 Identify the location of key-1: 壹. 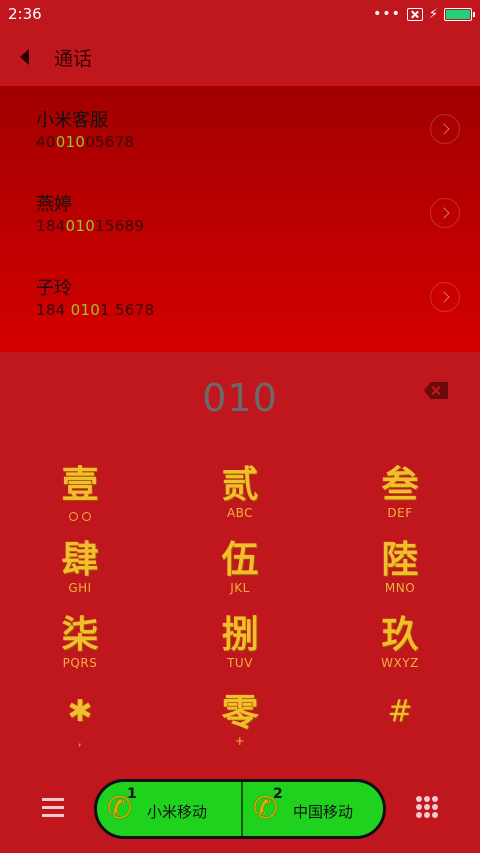
(80, 497).